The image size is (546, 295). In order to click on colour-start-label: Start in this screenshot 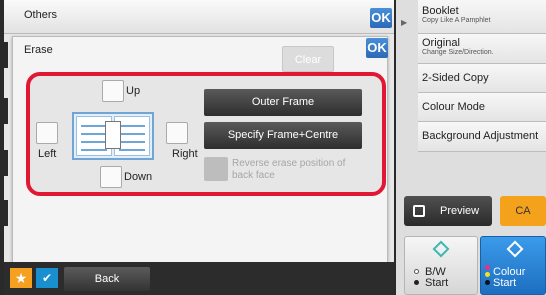, I will do `click(505, 283)`.